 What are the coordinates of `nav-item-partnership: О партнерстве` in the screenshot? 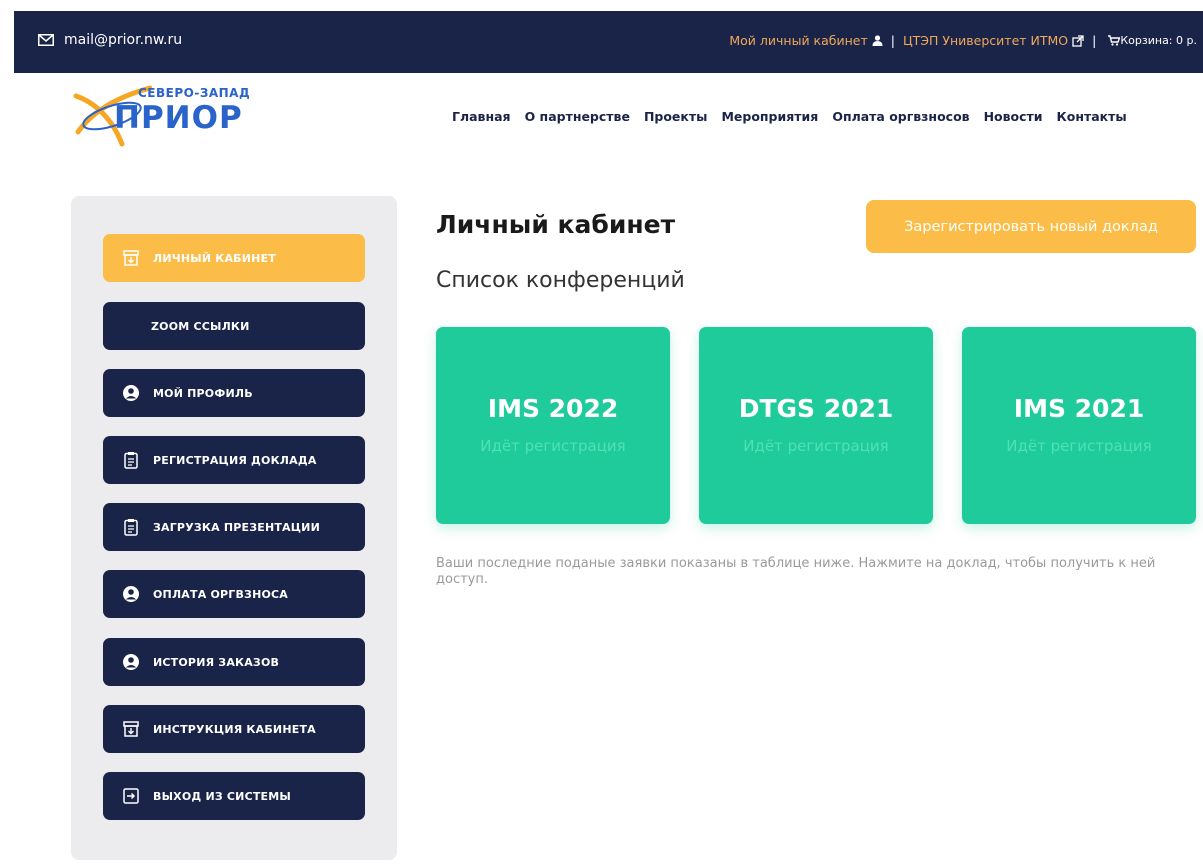 It's located at (577, 116).